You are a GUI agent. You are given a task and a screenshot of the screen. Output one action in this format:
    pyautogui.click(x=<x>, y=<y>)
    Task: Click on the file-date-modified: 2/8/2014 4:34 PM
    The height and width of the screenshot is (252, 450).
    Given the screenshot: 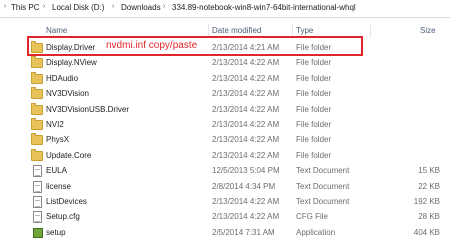 What is the action you would take?
    pyautogui.click(x=244, y=186)
    